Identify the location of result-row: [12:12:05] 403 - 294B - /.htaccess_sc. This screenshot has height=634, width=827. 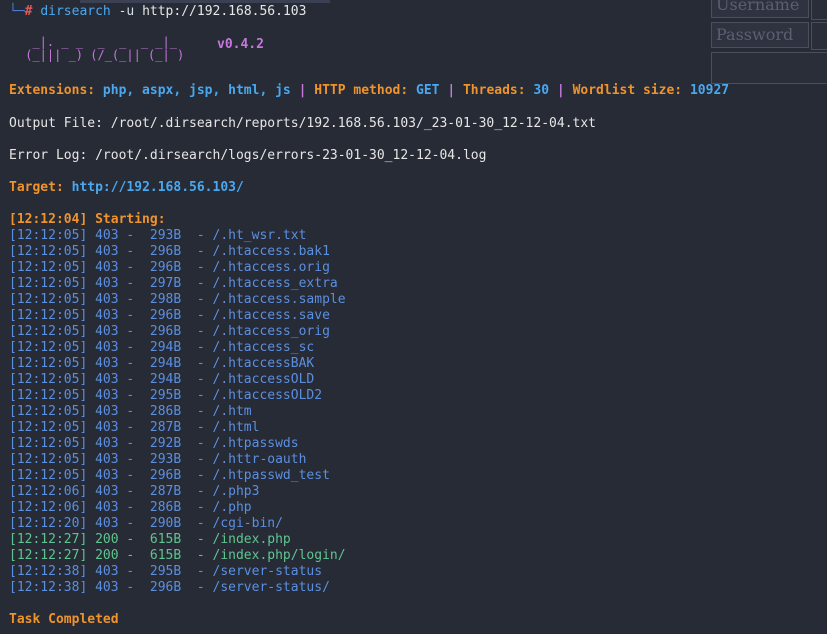
(162, 347).